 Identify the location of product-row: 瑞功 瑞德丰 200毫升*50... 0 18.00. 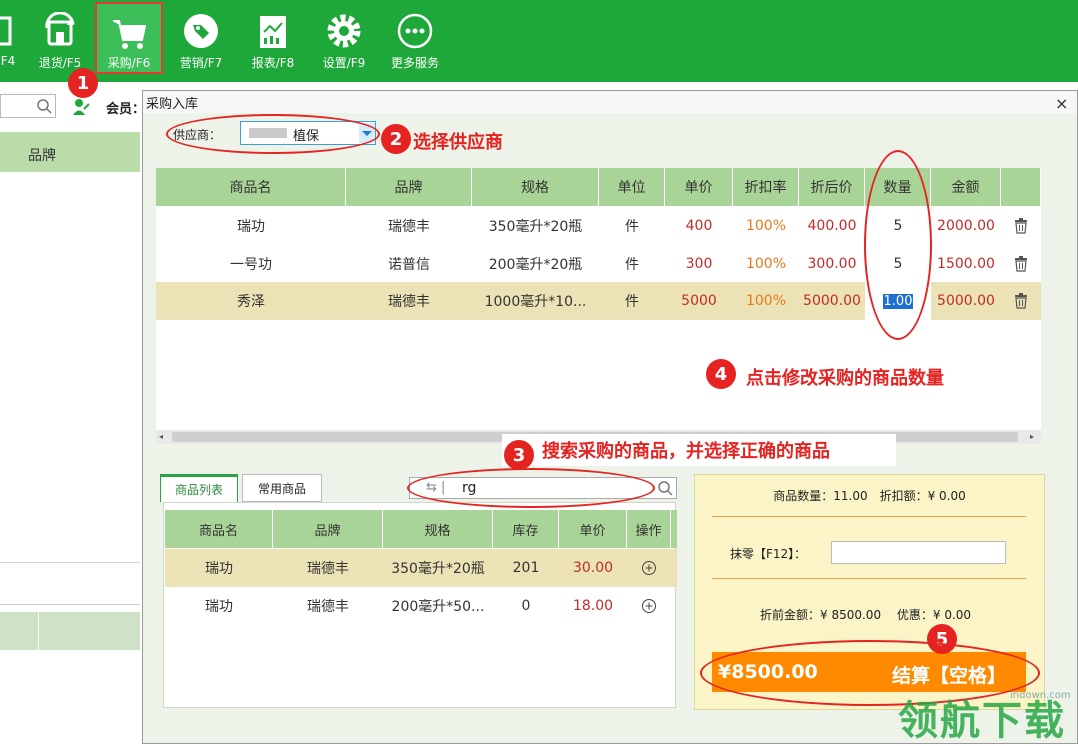
(421, 606).